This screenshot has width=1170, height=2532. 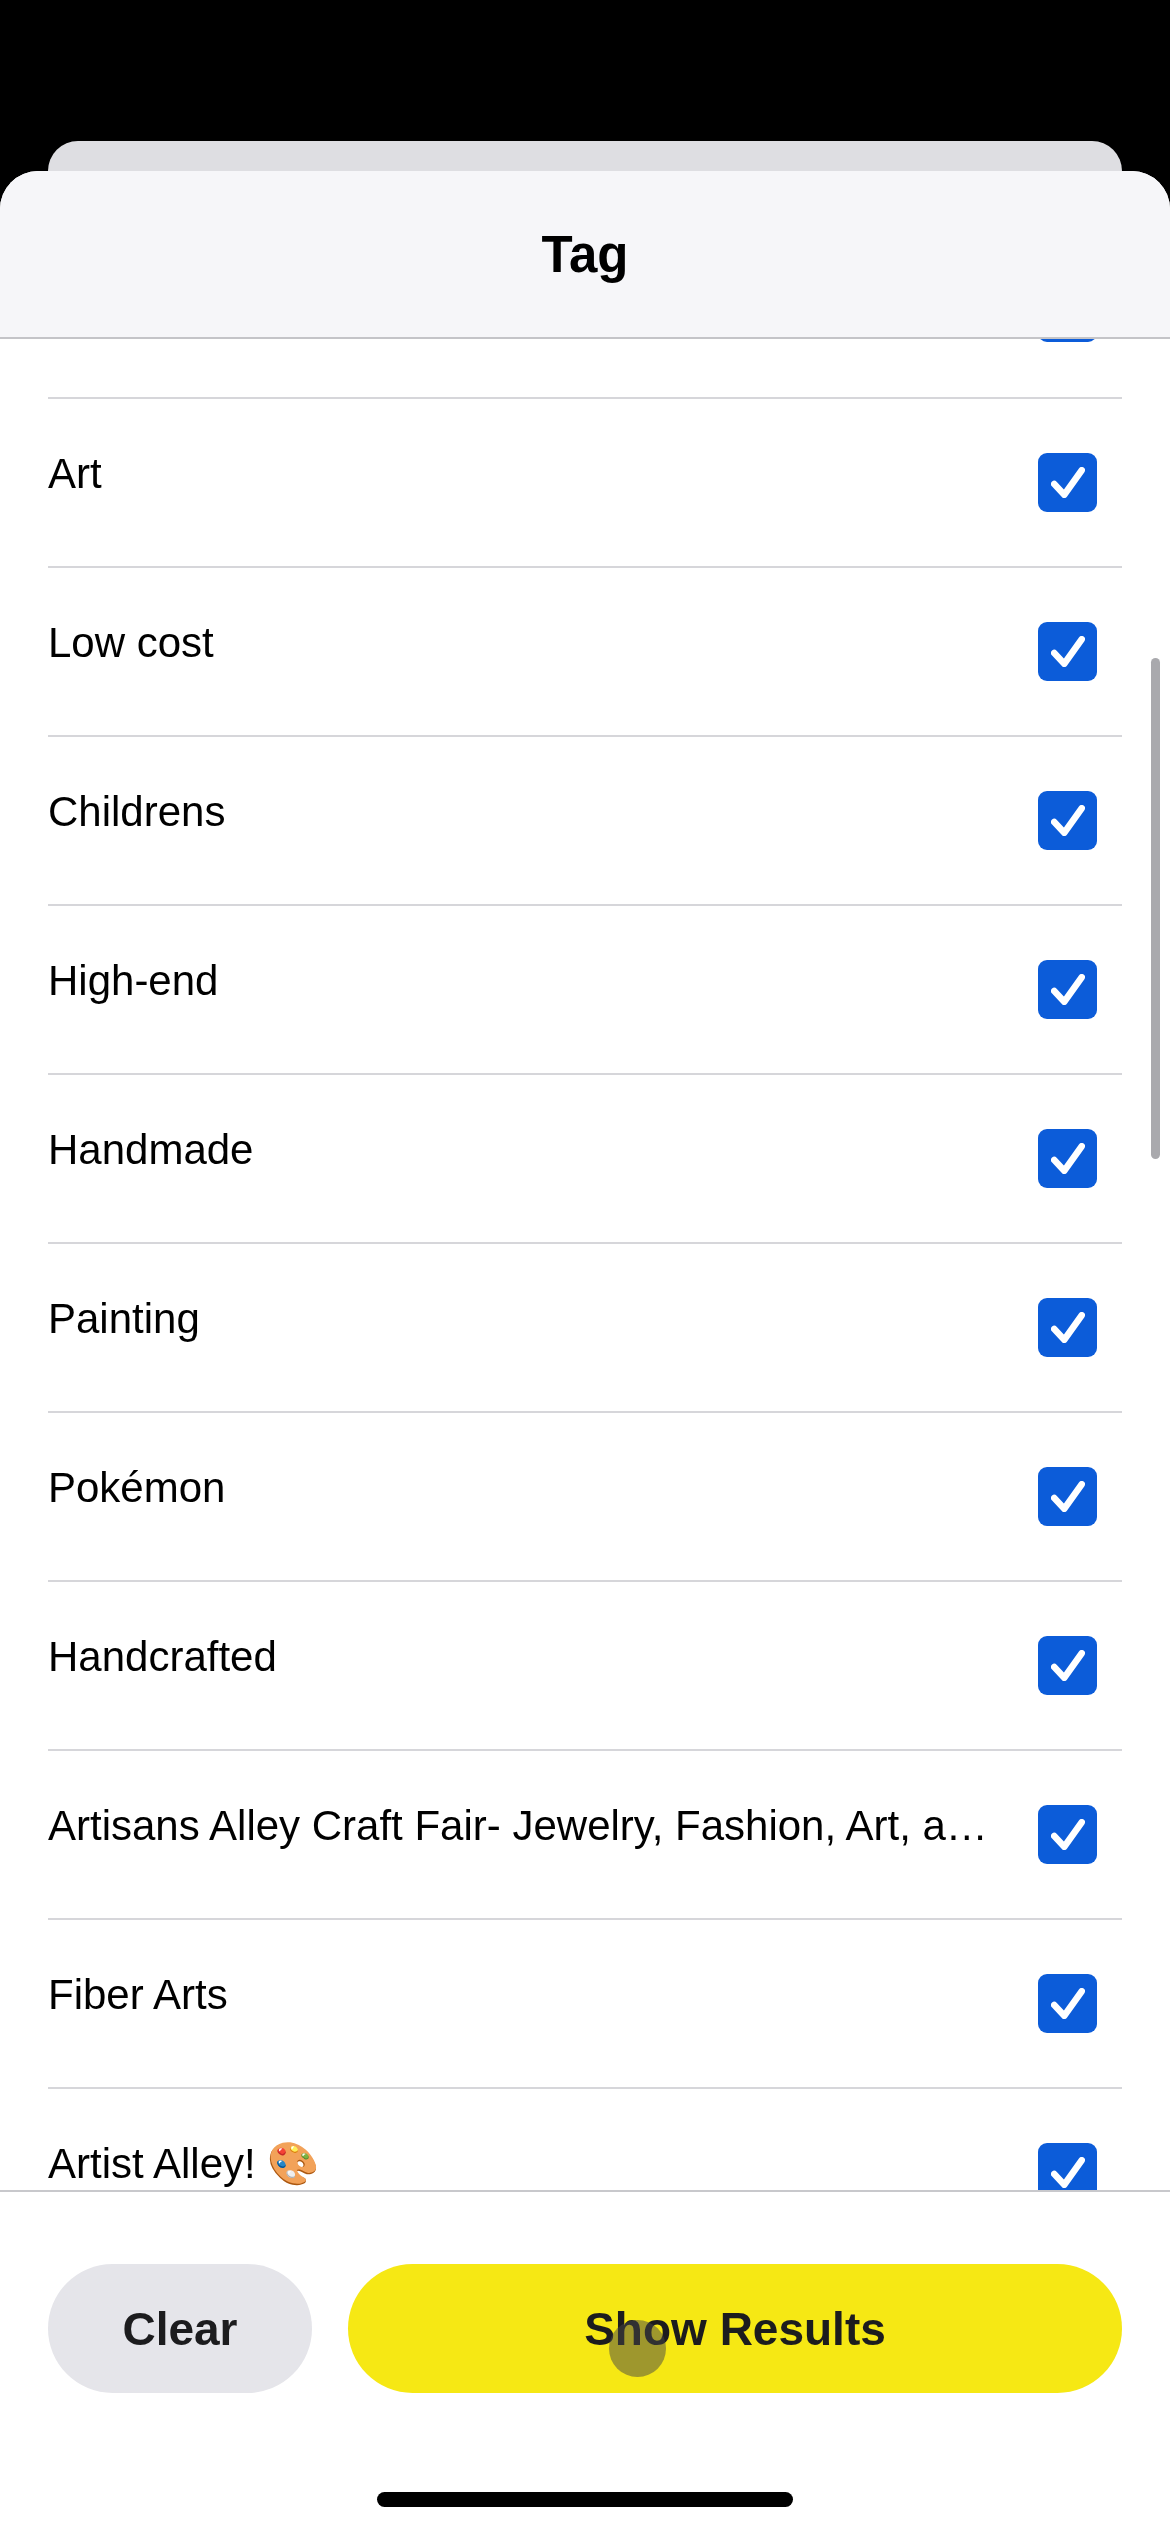 I want to click on tag-label: Fiber Arts, so click(x=138, y=1994).